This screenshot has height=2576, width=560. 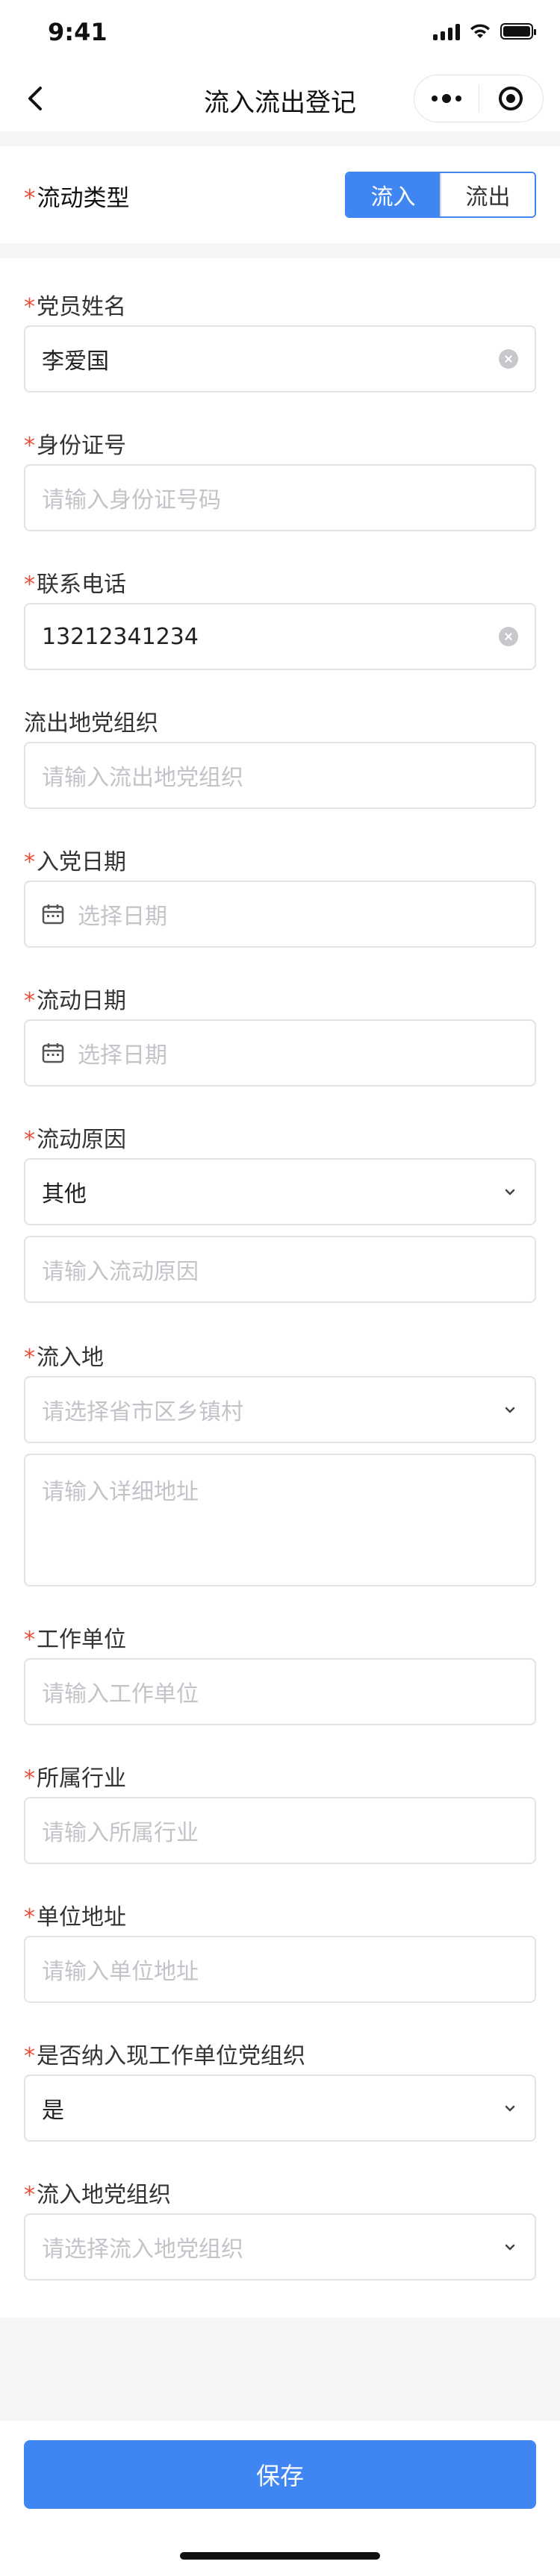 What do you see at coordinates (91, 723) in the screenshot?
I see `out-org-label: 流出地党组织` at bounding box center [91, 723].